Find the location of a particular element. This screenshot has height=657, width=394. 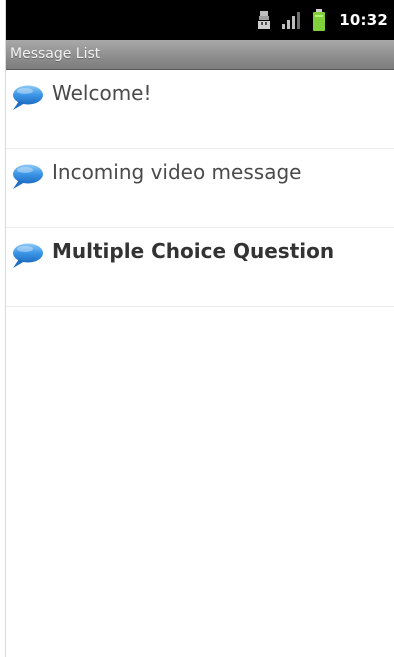

signal-icon is located at coordinates (292, 20).